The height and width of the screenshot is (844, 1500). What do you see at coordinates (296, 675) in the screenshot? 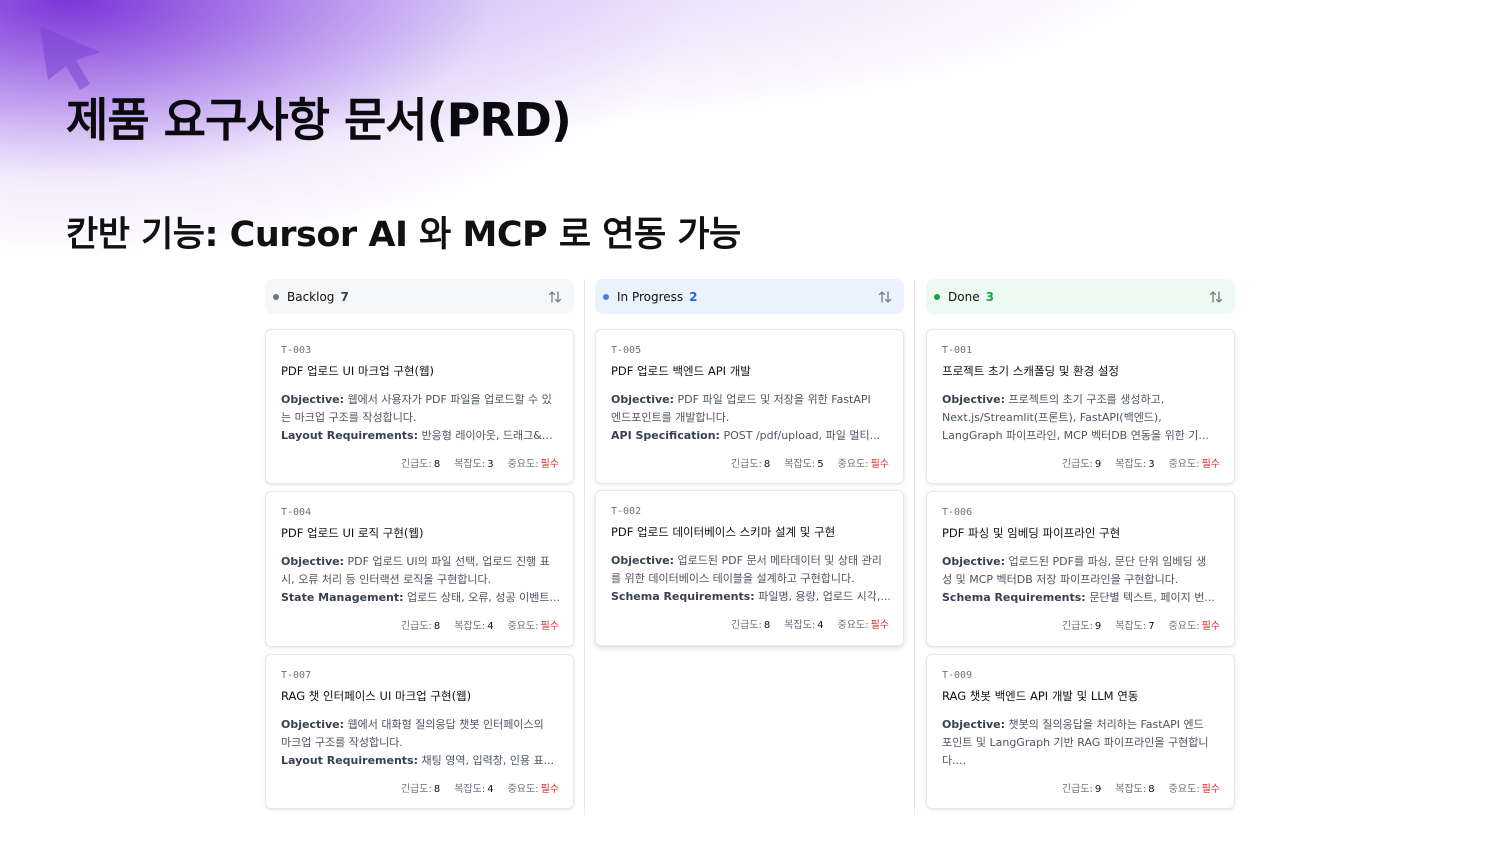
I see `task-id: T-007` at bounding box center [296, 675].